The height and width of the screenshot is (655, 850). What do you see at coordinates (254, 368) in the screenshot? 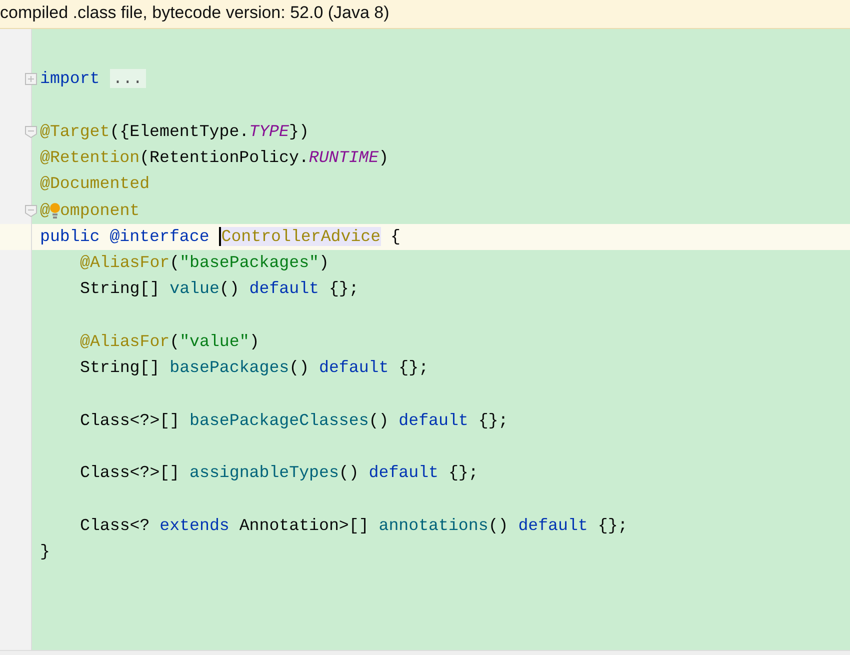
I see `code-line: String[] basePackages() default {};` at bounding box center [254, 368].